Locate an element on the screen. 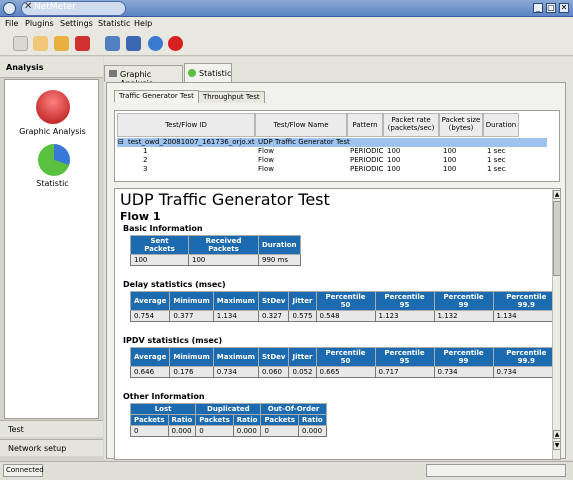 This screenshot has height=480, width=573. network-icon is located at coordinates (133, 43).